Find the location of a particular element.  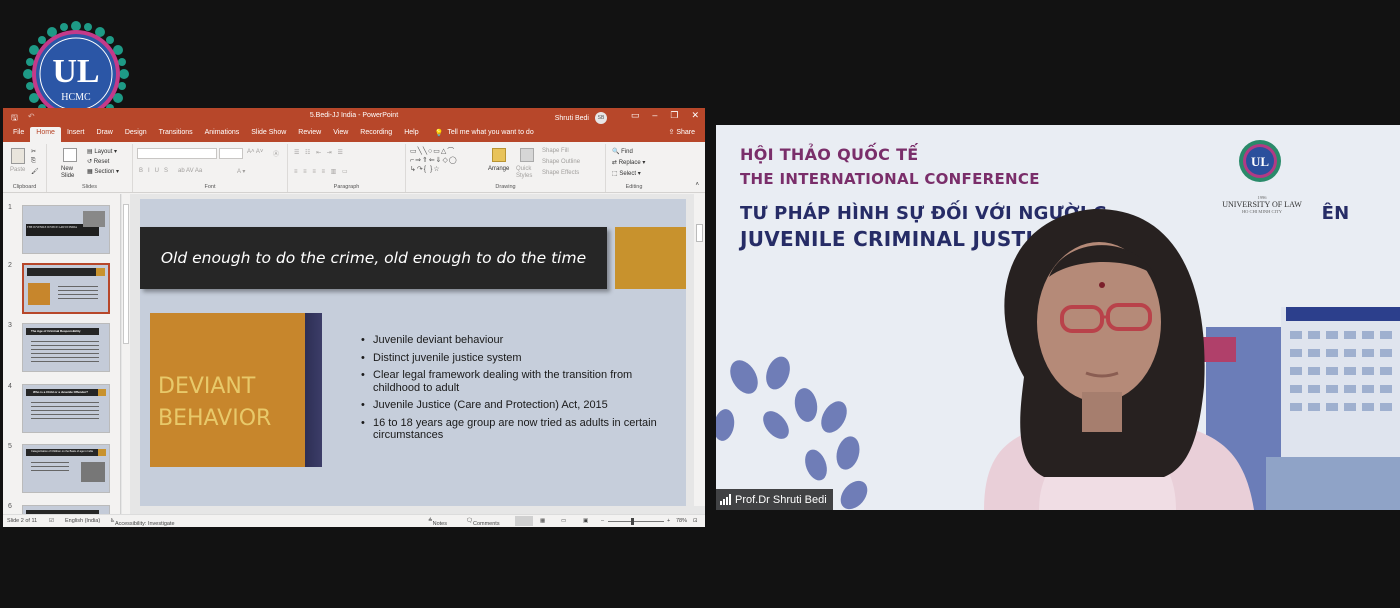

collapse-ribbon-icon: ˄ is located at coordinates (697, 185).